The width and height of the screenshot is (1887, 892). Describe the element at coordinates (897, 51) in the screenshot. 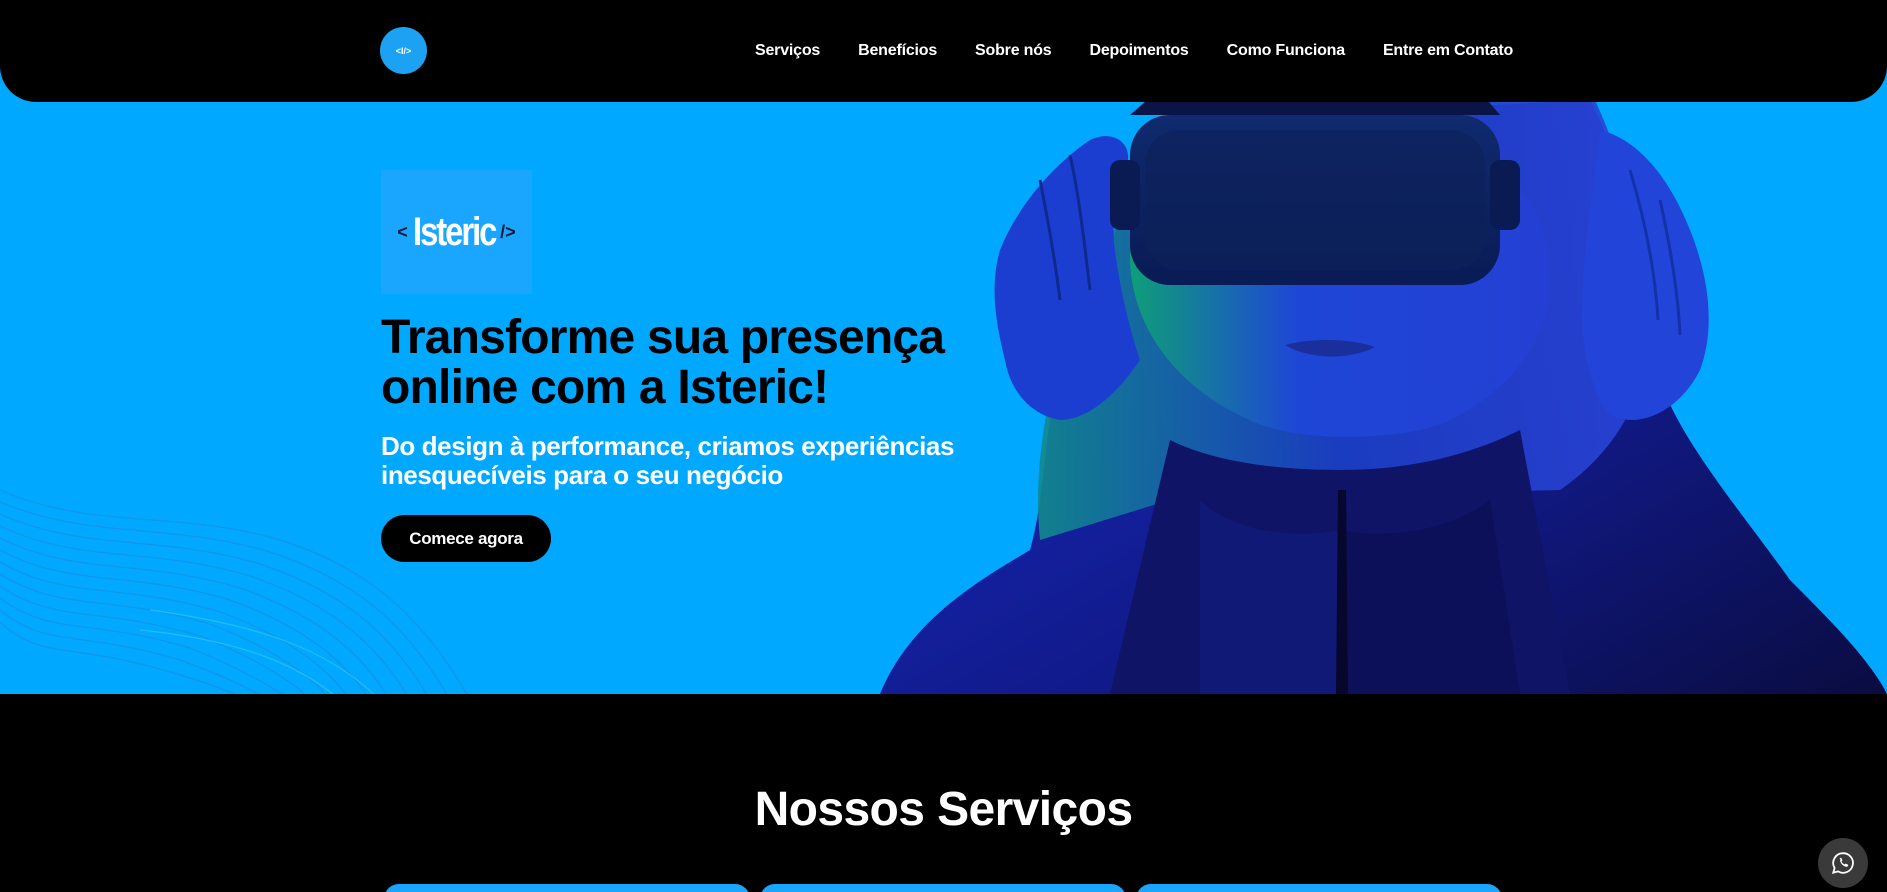

I see `nav-link-beneficios: Benefícios` at that location.